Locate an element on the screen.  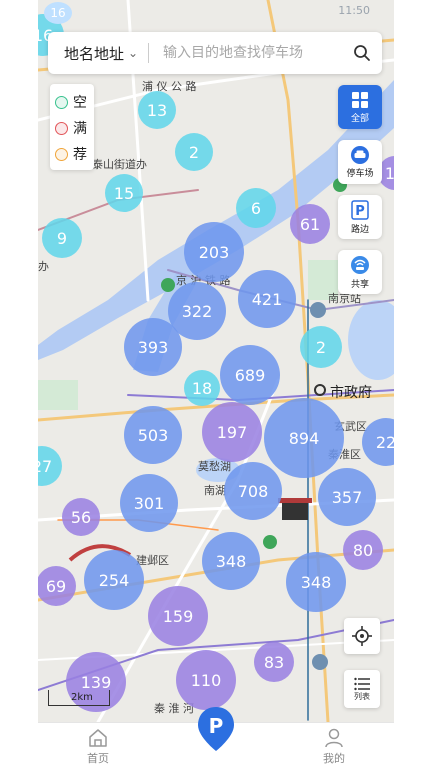
place-type-label: 地名地址 is located at coordinates (94, 53).